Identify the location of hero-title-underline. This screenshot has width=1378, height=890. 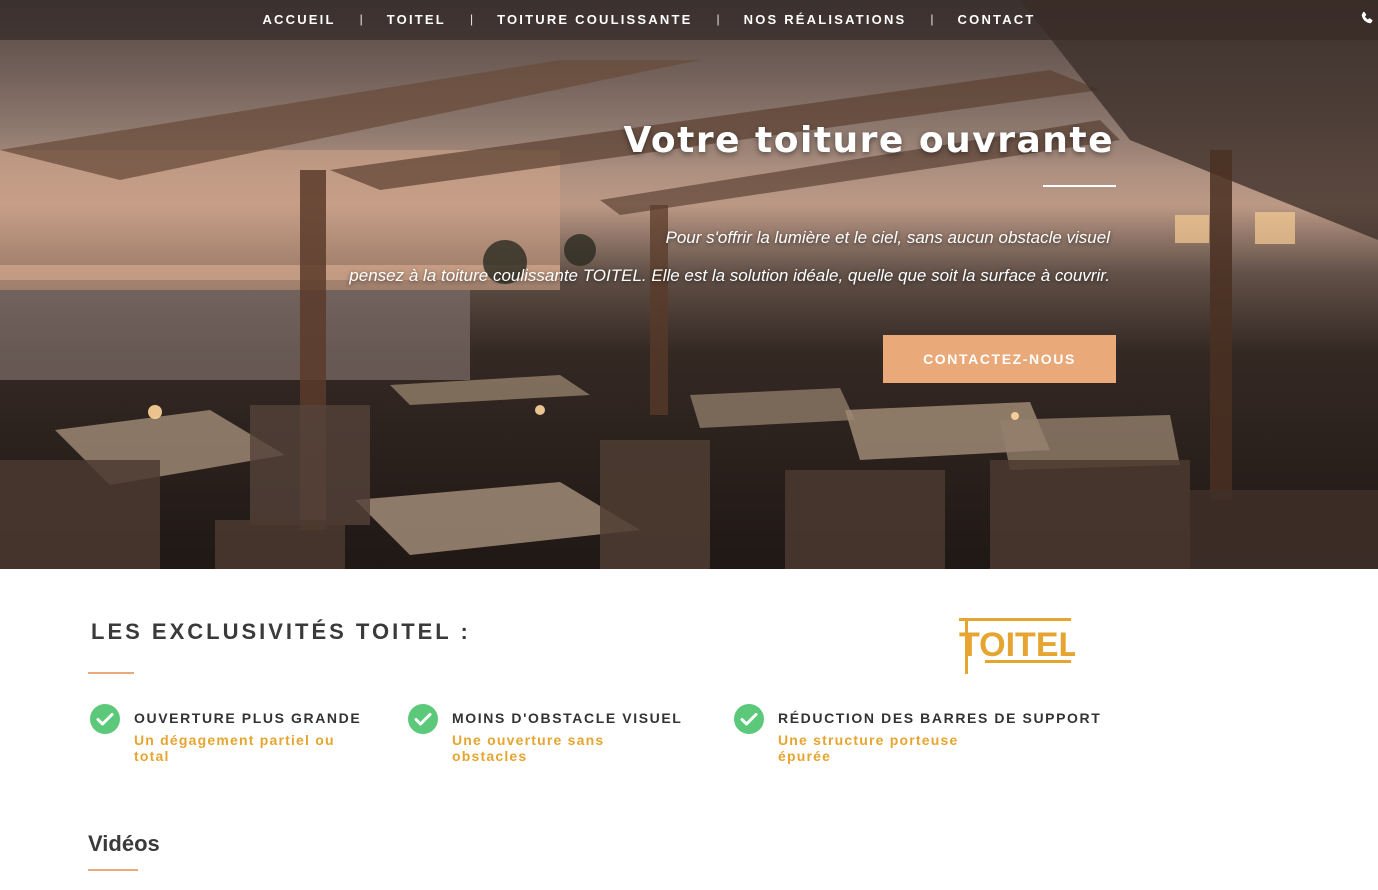
(1079, 186).